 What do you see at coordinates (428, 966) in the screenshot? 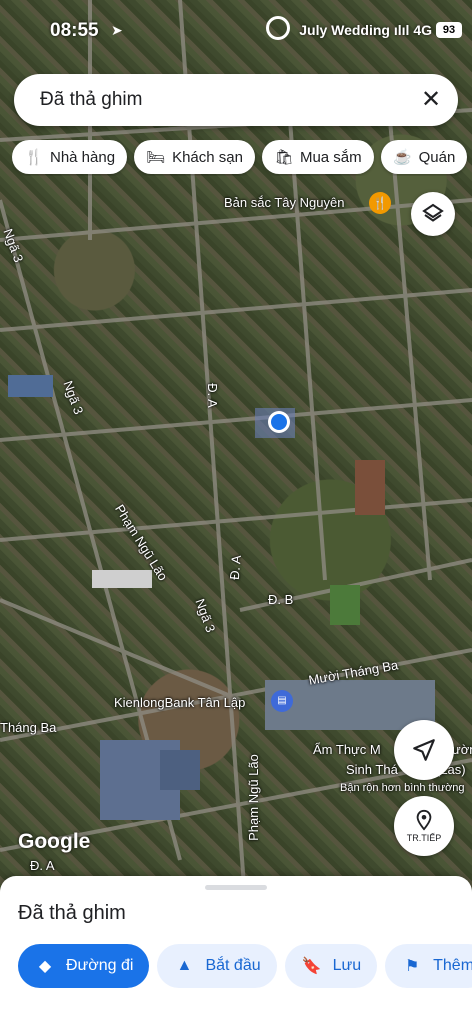
I see `add-button: ⚑ Thêm` at bounding box center [428, 966].